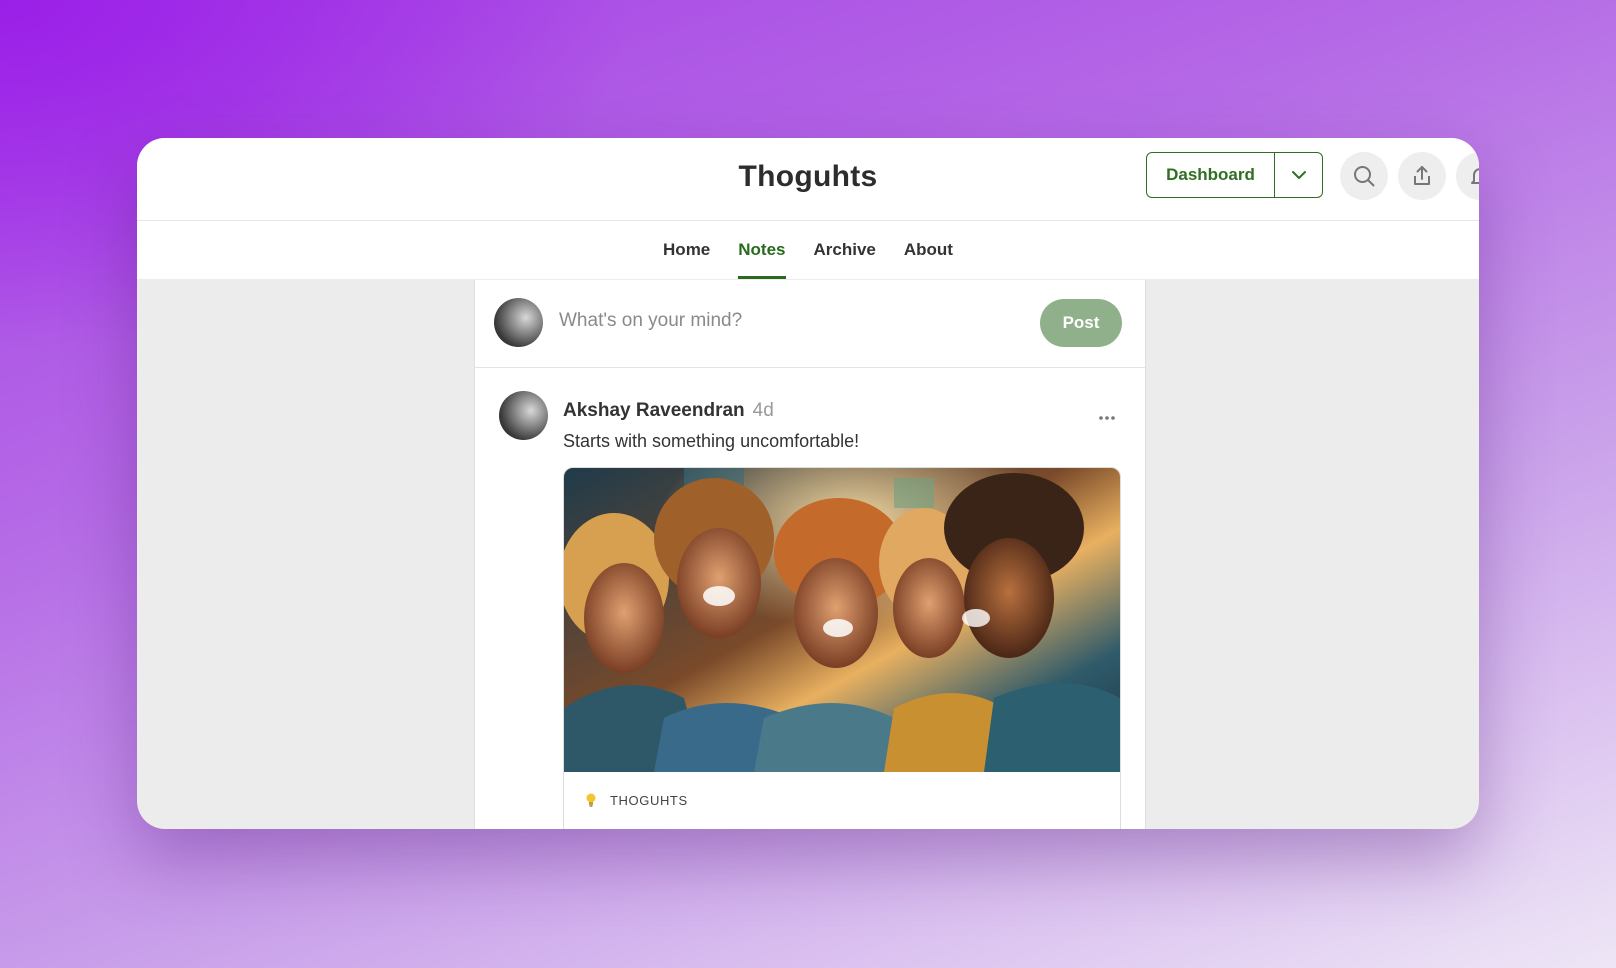 The width and height of the screenshot is (1616, 968). What do you see at coordinates (523, 415) in the screenshot?
I see `author-avatar` at bounding box center [523, 415].